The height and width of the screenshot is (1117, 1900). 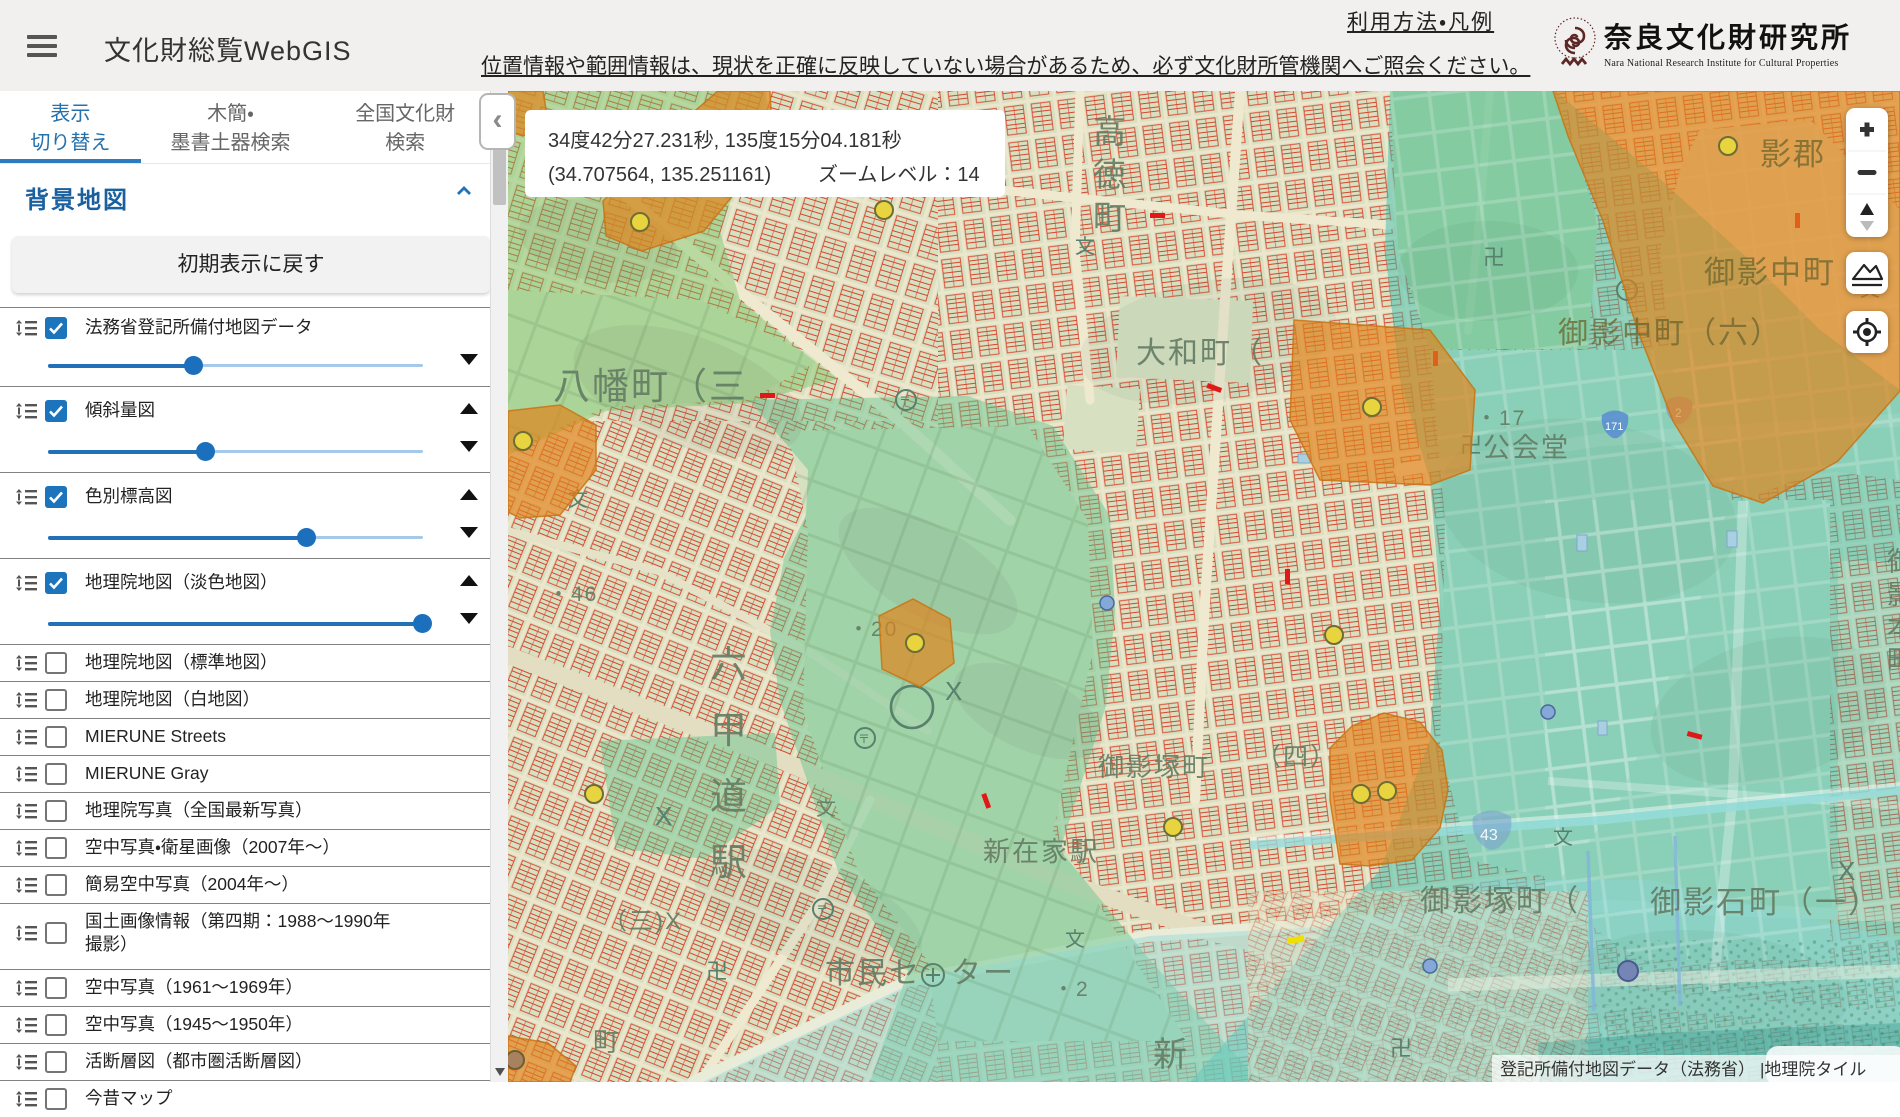 What do you see at coordinates (1171, 1055) in the screenshot?
I see `svg-text: 新` at bounding box center [1171, 1055].